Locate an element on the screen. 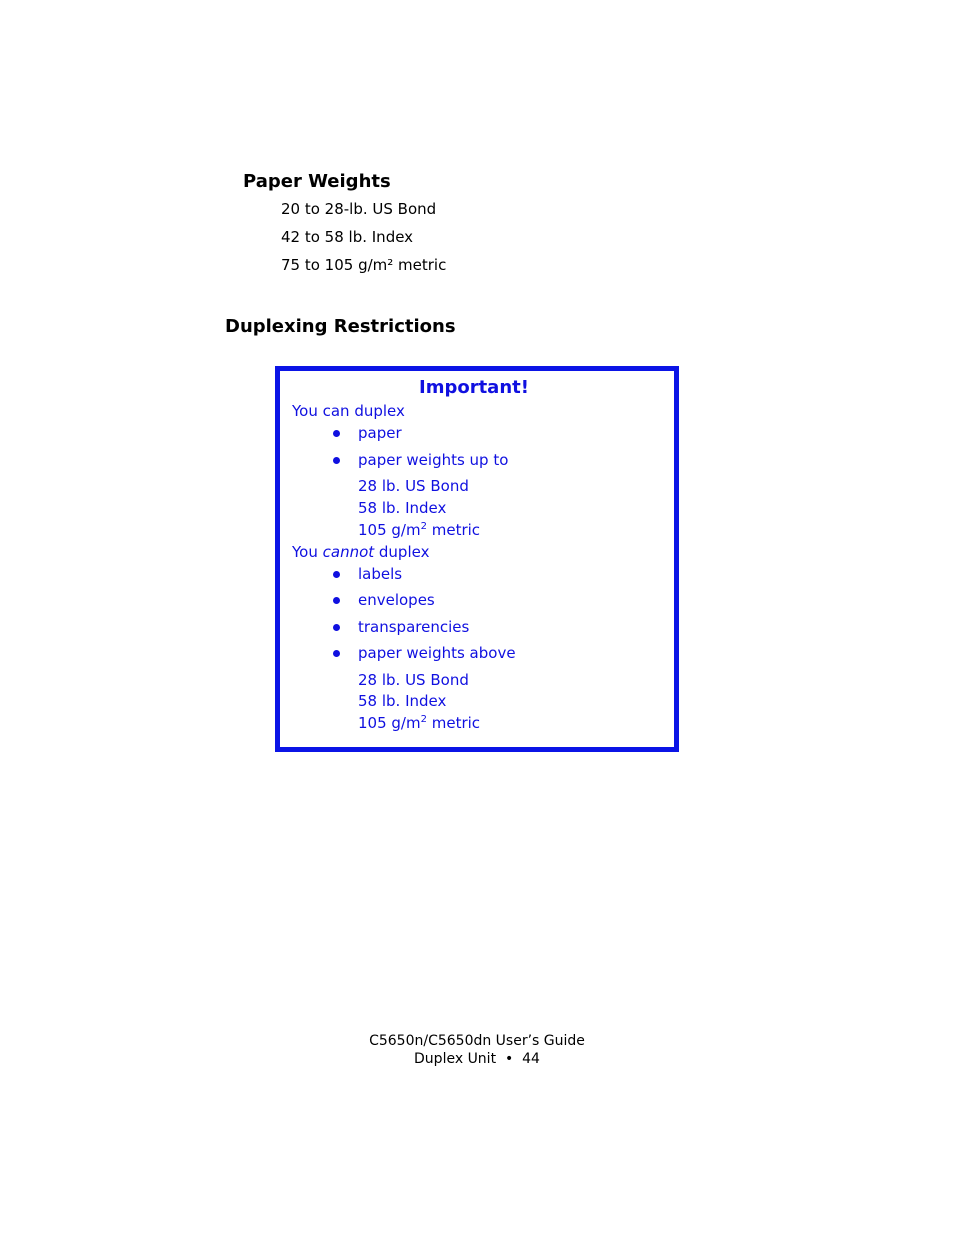 Image resolution: width=954 pixels, height=1235 pixels. cannot-duplex-item: paper weights above is located at coordinates (437, 653).